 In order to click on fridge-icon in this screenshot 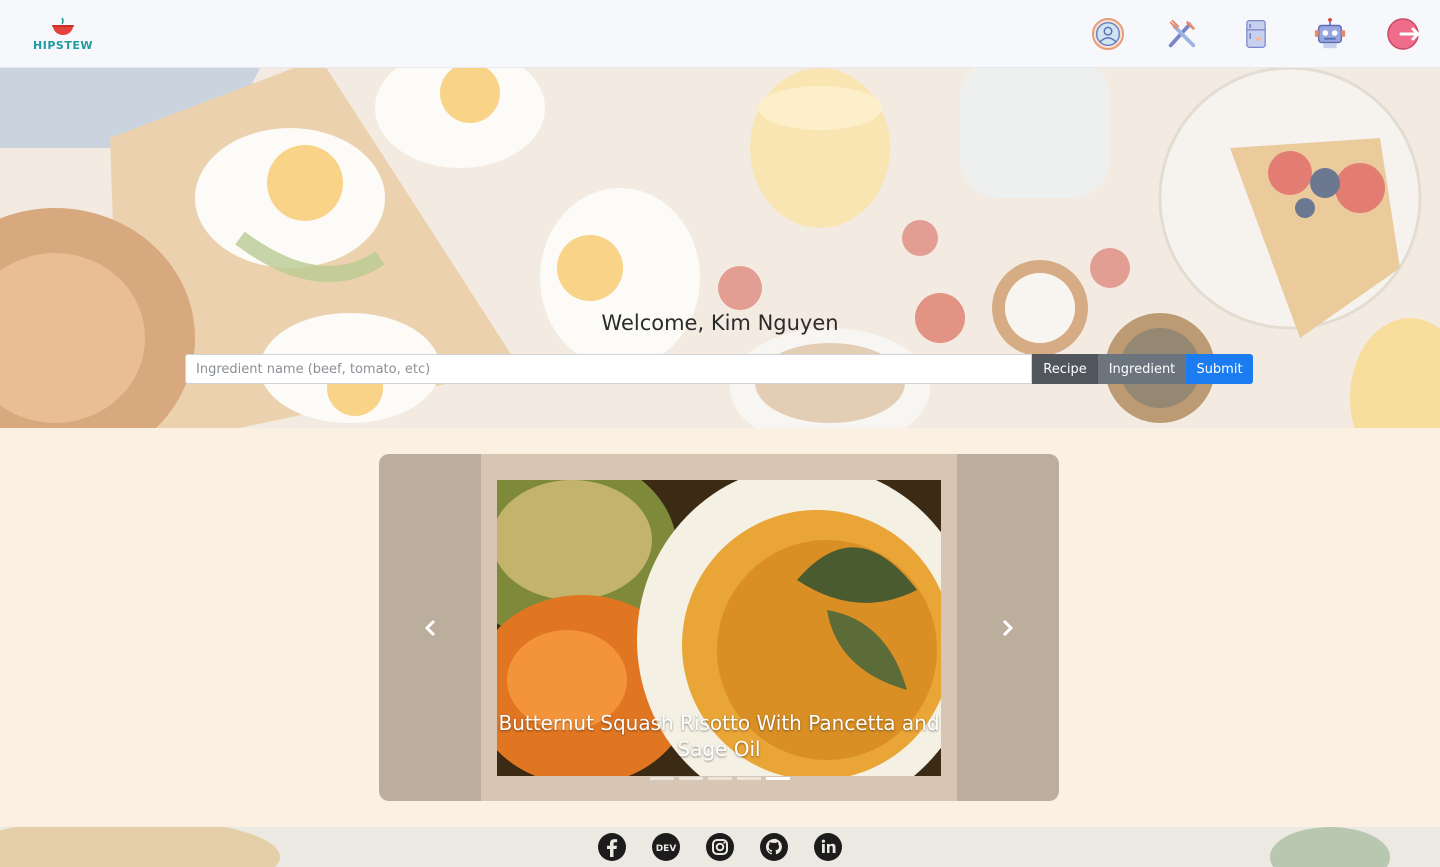, I will do `click(1256, 34)`.